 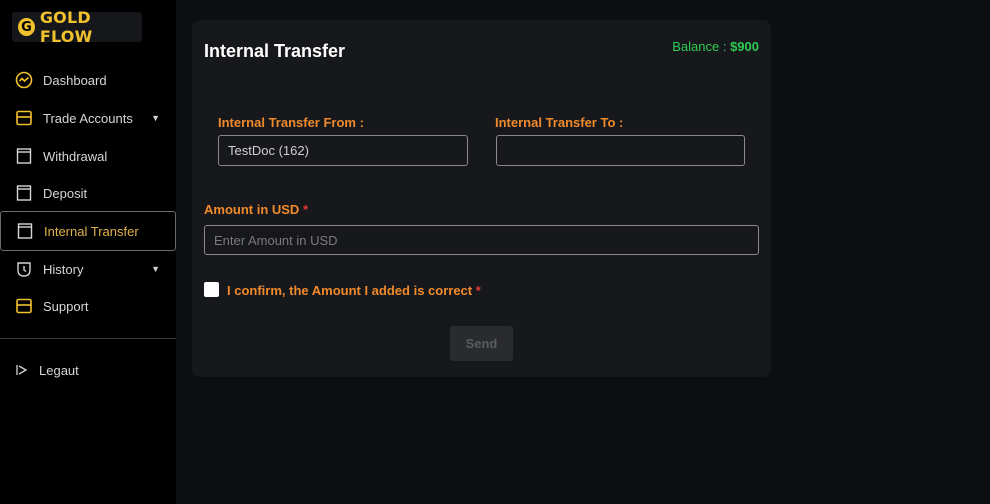 What do you see at coordinates (24, 118) in the screenshot?
I see `wallet-icon` at bounding box center [24, 118].